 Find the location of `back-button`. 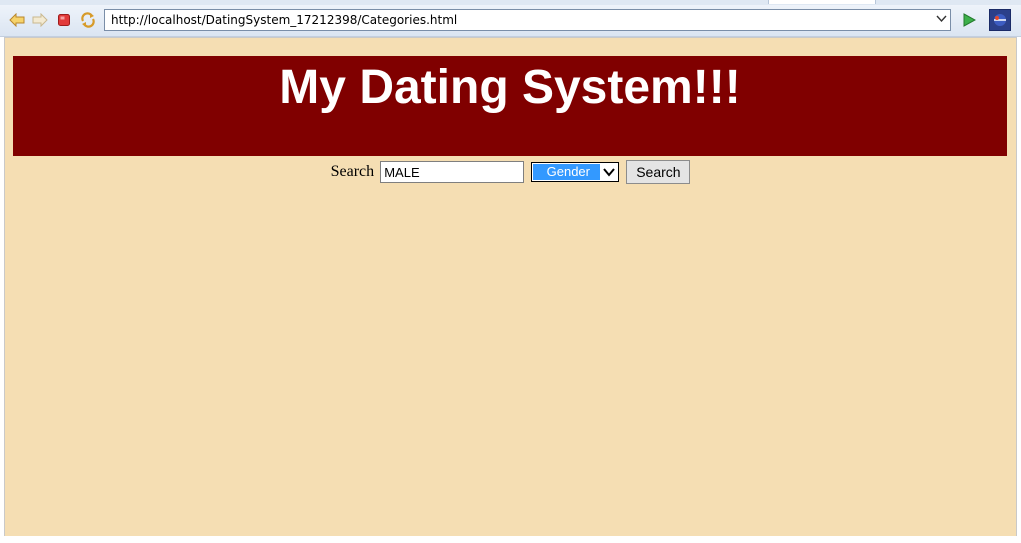

back-button is located at coordinates (17, 20).